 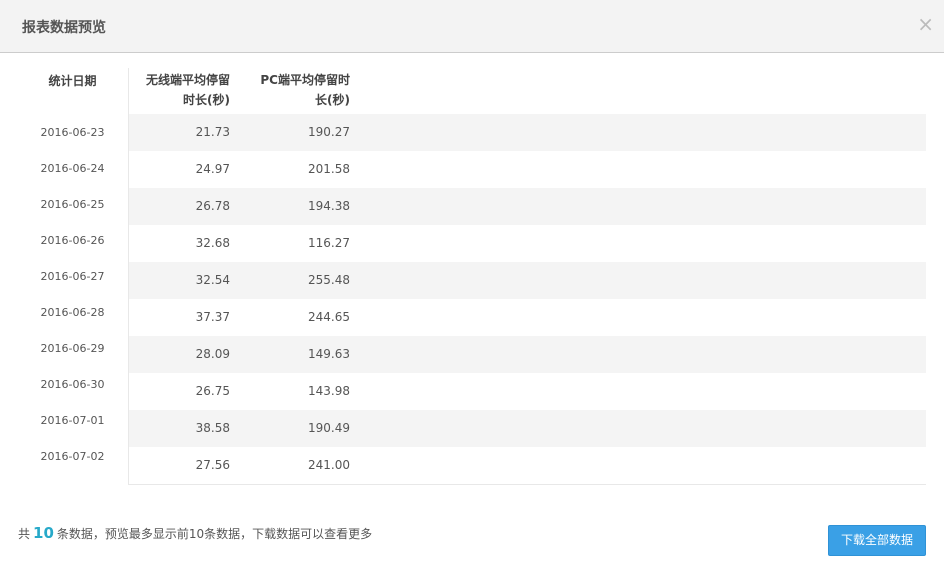 I want to click on date-cell: 2016-06-27, so click(x=72, y=276).